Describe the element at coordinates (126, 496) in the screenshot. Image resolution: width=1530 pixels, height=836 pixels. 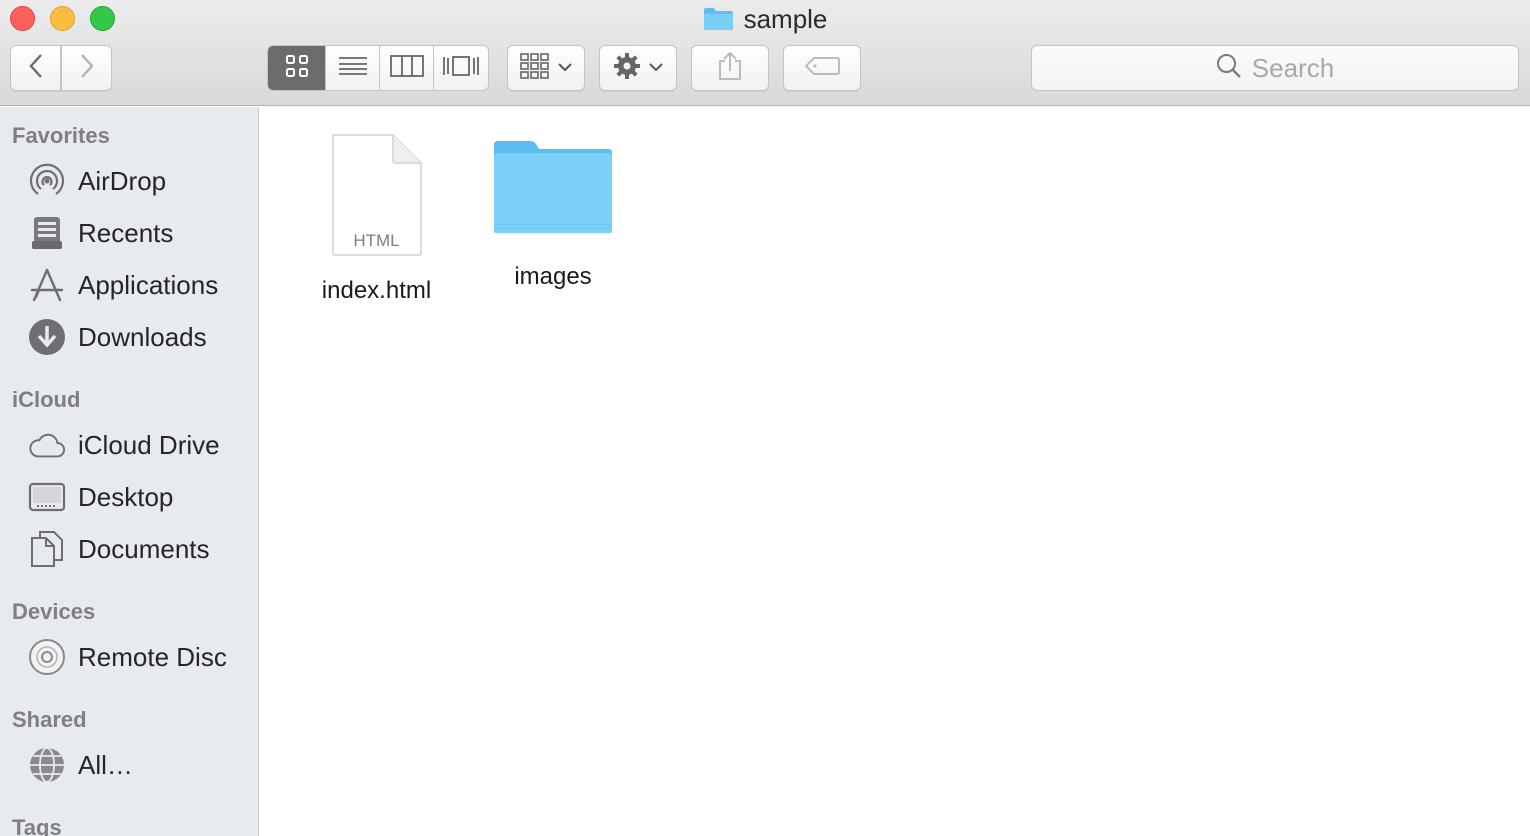
I see `sidebar-item-label: Desktop` at that location.